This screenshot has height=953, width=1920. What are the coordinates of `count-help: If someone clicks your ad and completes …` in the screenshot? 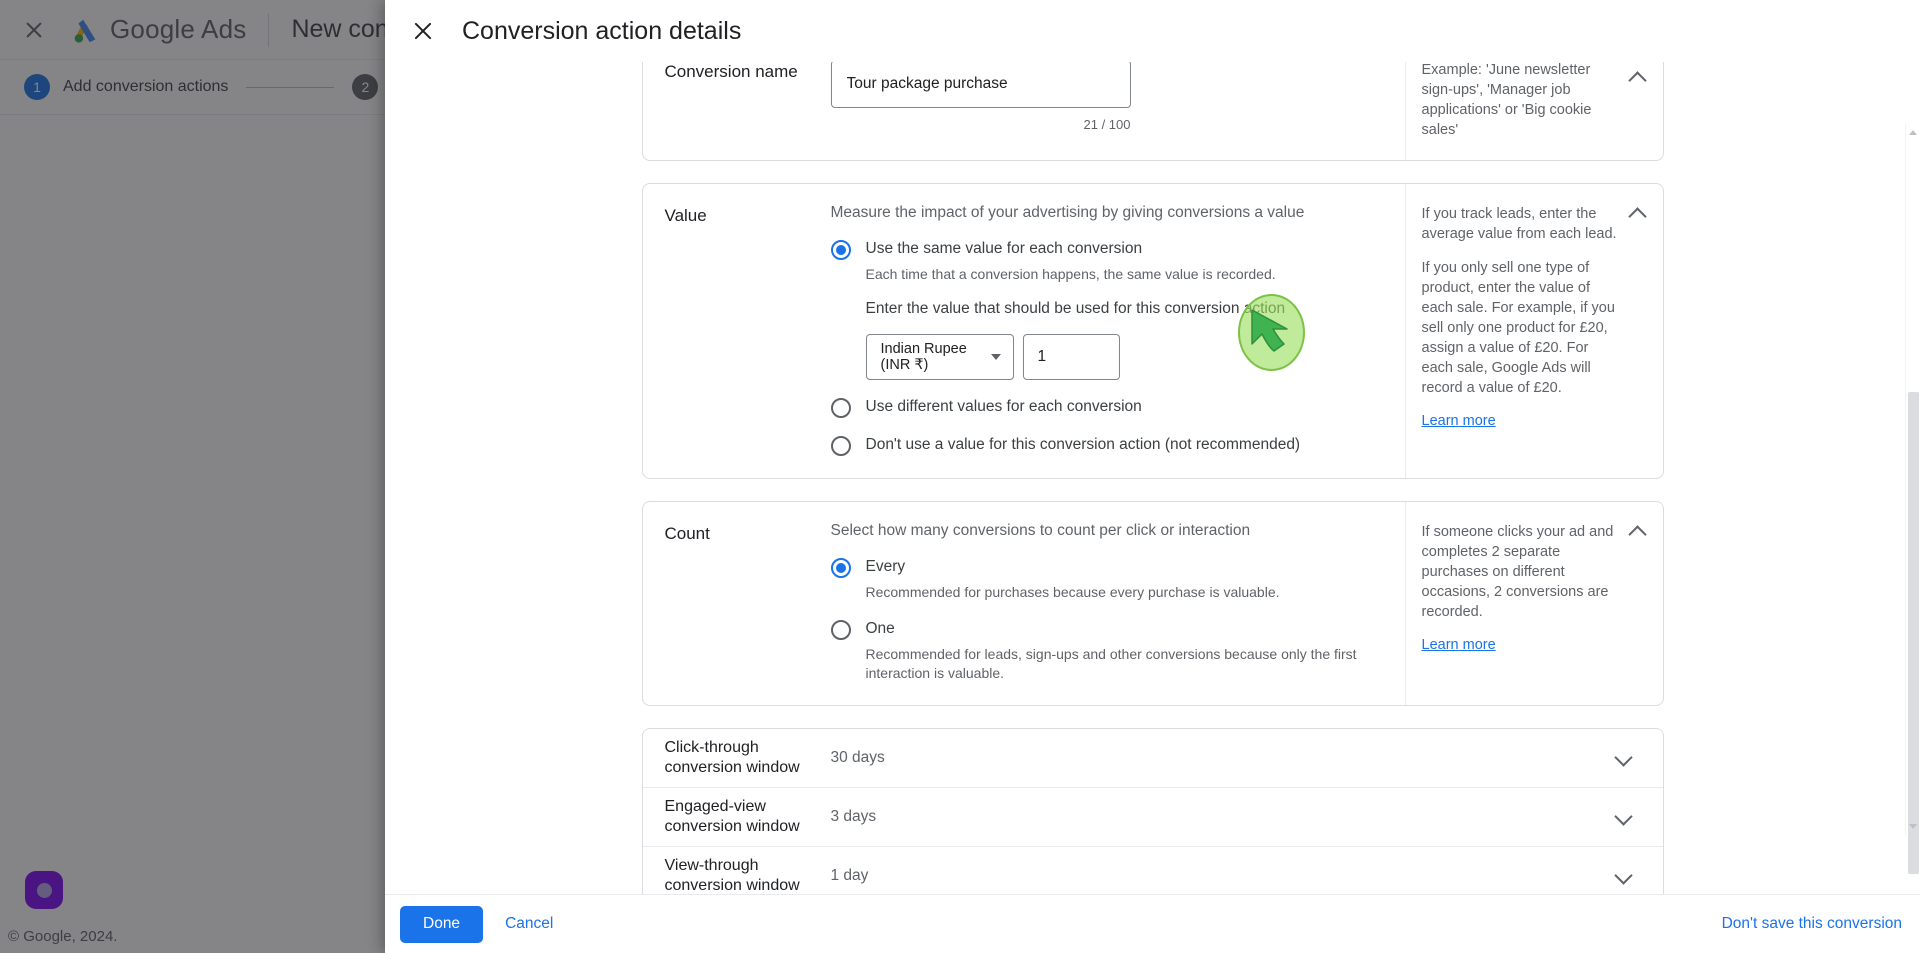 It's located at (1533, 603).